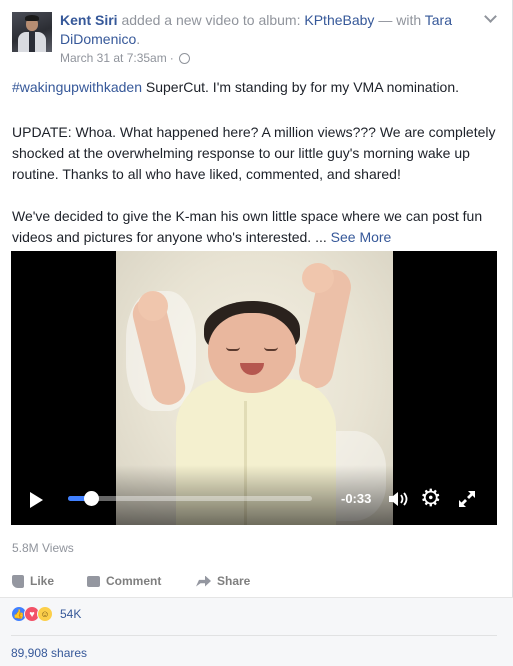  Describe the element at coordinates (43, 548) in the screenshot. I see `view-count: 5.8M Views` at that location.